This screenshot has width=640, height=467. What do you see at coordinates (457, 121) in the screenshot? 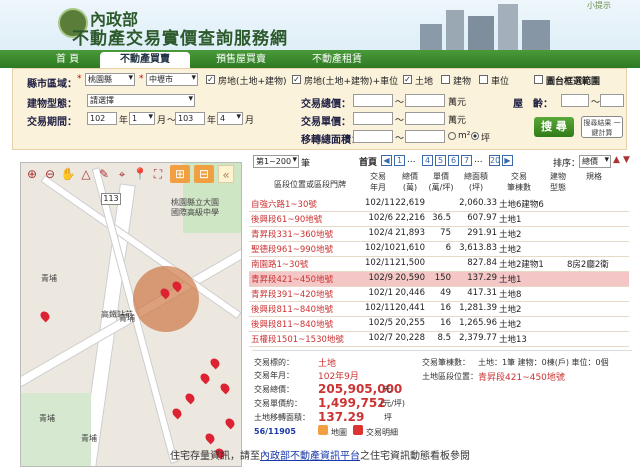
I see `unit-unit: 萬元` at bounding box center [457, 121].